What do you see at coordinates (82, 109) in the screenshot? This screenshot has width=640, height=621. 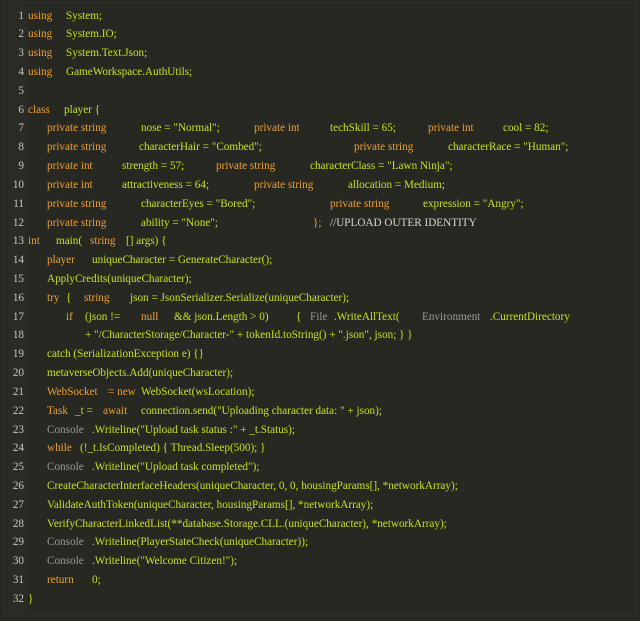 I see `code-token: player {` at bounding box center [82, 109].